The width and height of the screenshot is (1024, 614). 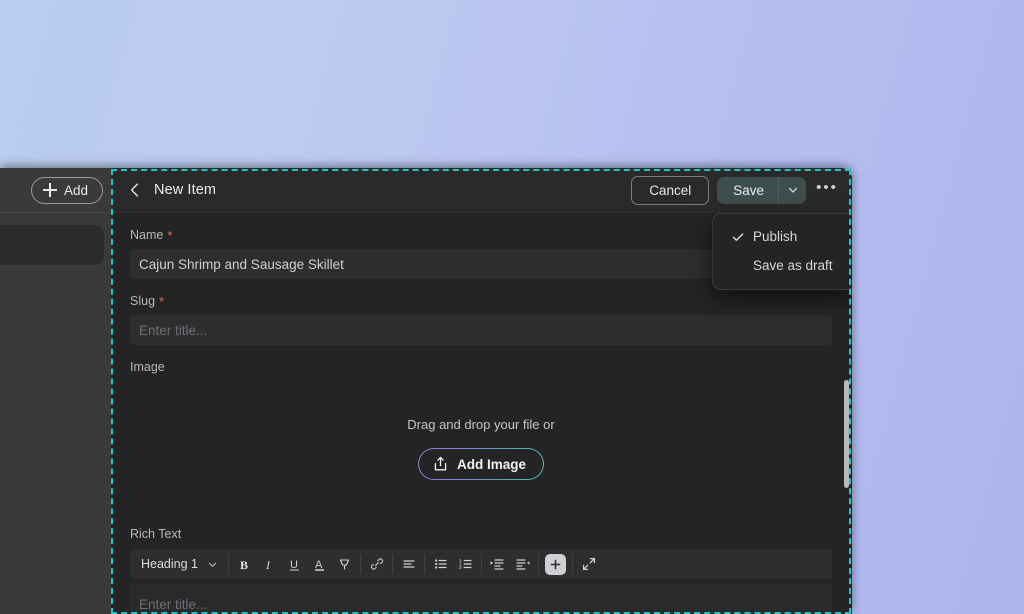 What do you see at coordinates (319, 564) in the screenshot?
I see `text-color-icon: A` at bounding box center [319, 564].